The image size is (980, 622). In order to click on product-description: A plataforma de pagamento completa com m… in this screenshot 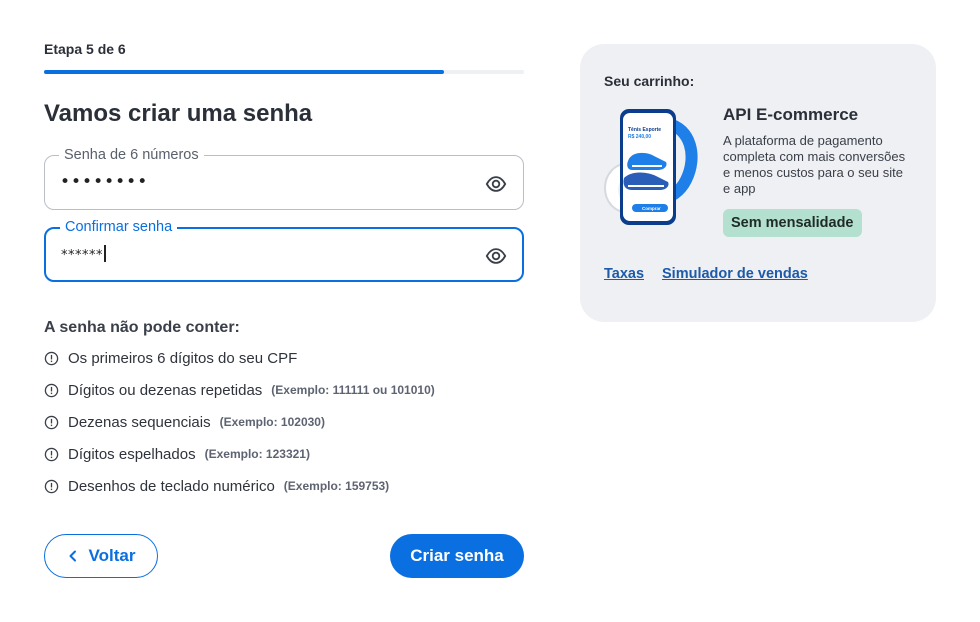, I will do `click(814, 164)`.